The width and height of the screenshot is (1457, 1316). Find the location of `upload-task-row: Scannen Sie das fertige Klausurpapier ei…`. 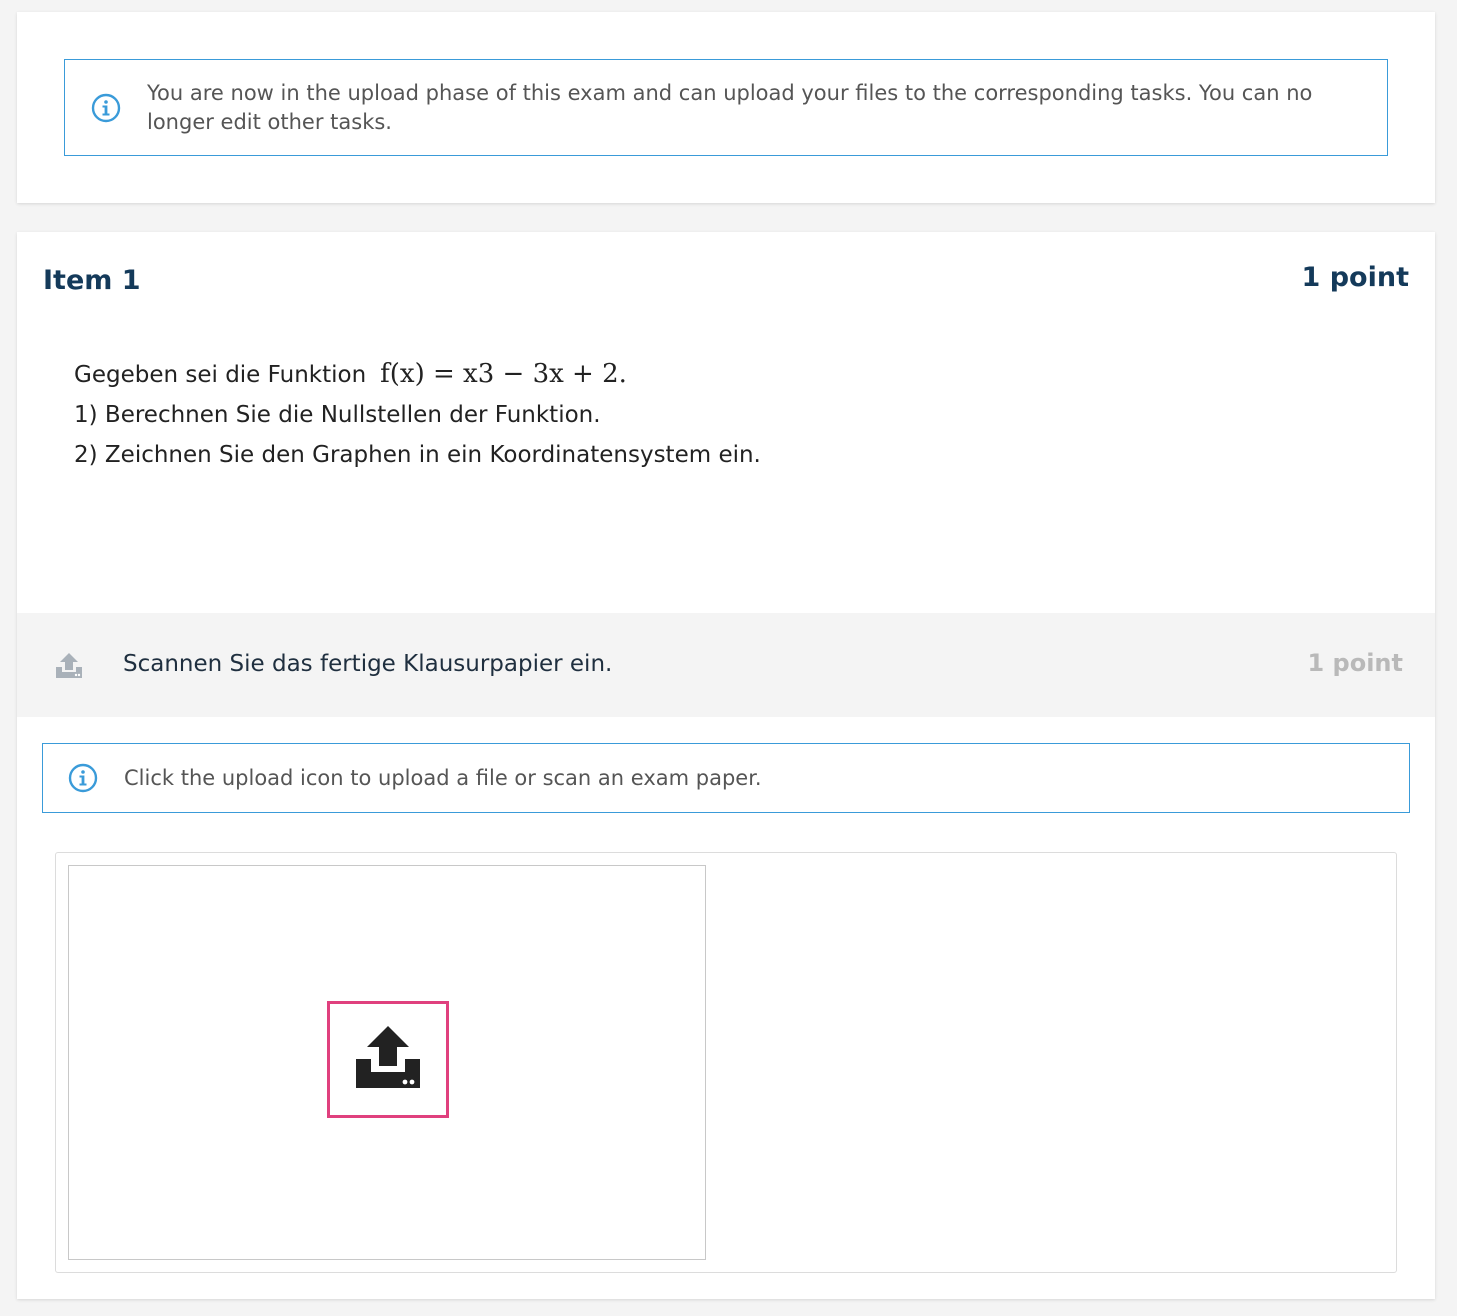

upload-task-row: Scannen Sie das fertige Klausurpapier ei… is located at coordinates (726, 665).